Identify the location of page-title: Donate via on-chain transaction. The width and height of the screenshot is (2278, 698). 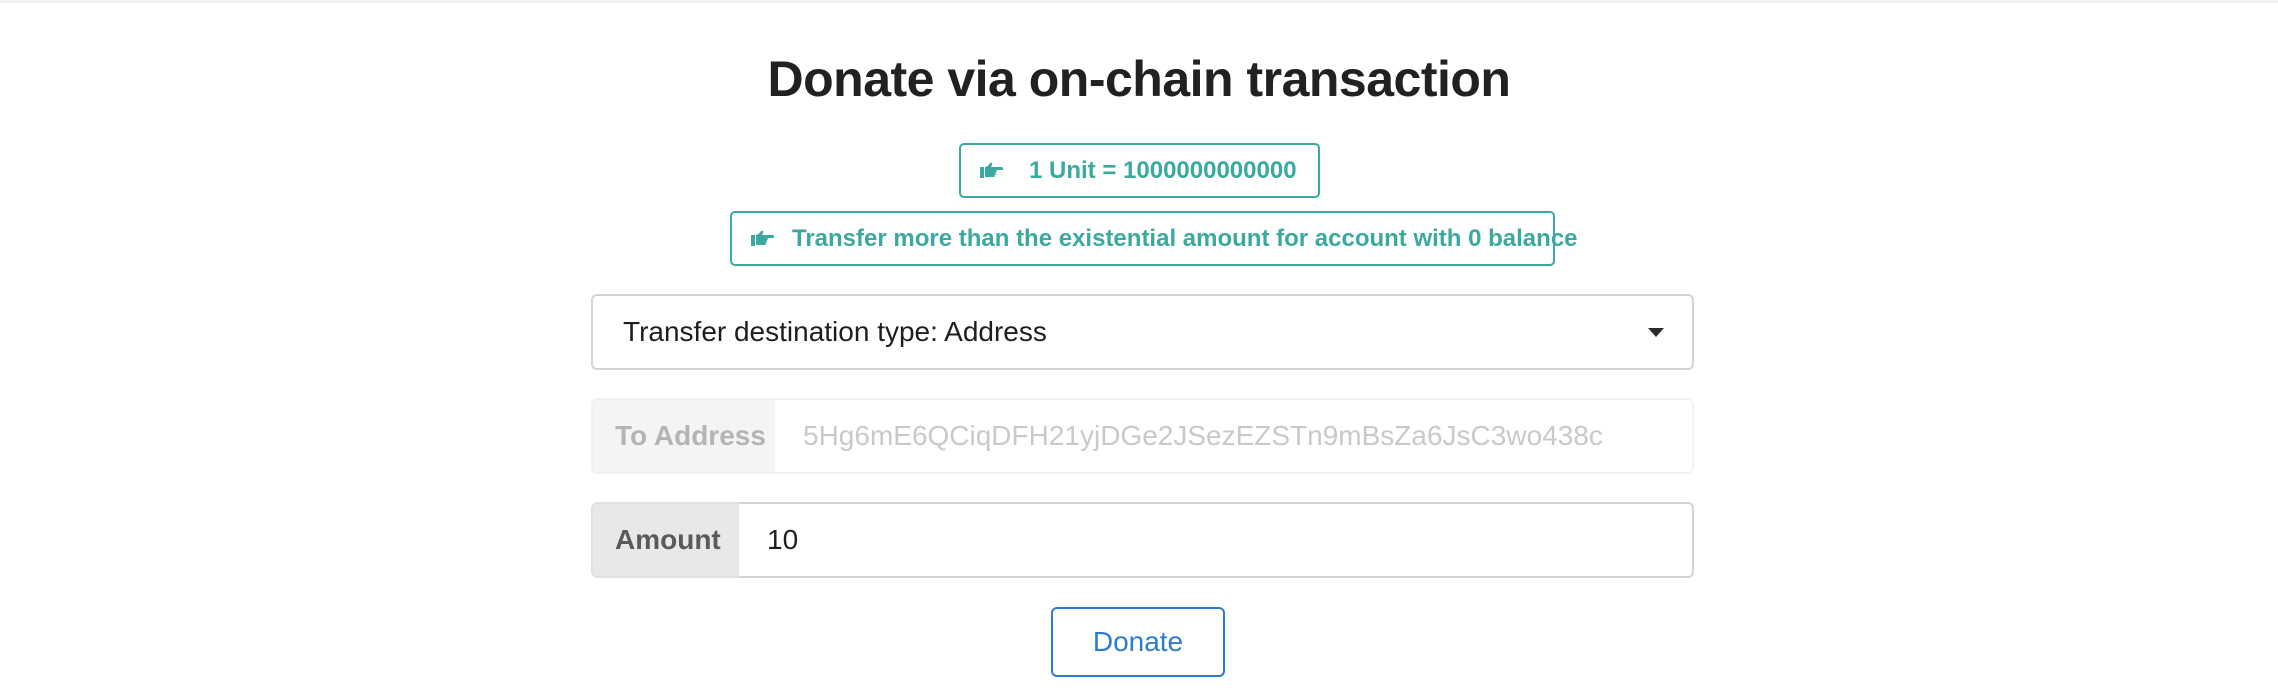
(1139, 79).